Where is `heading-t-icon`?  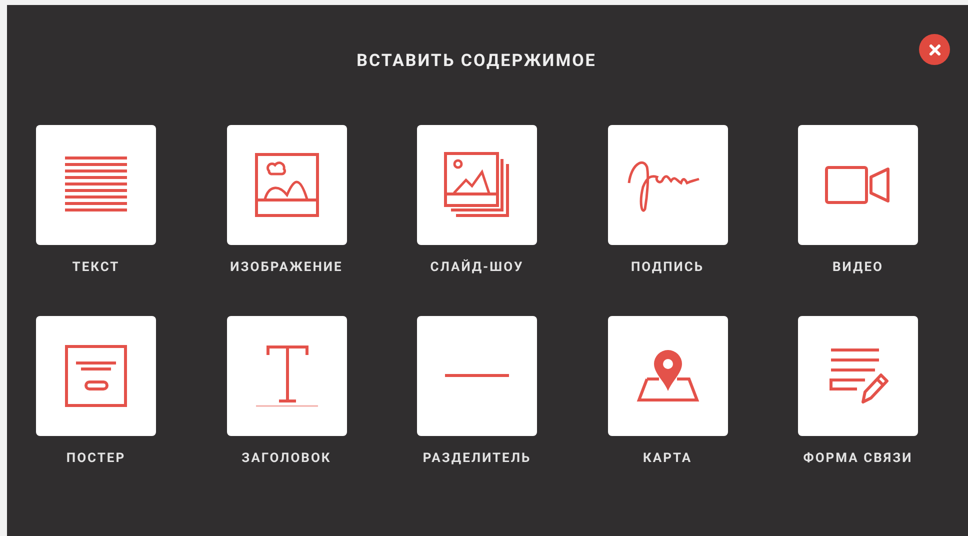 heading-t-icon is located at coordinates (286, 375).